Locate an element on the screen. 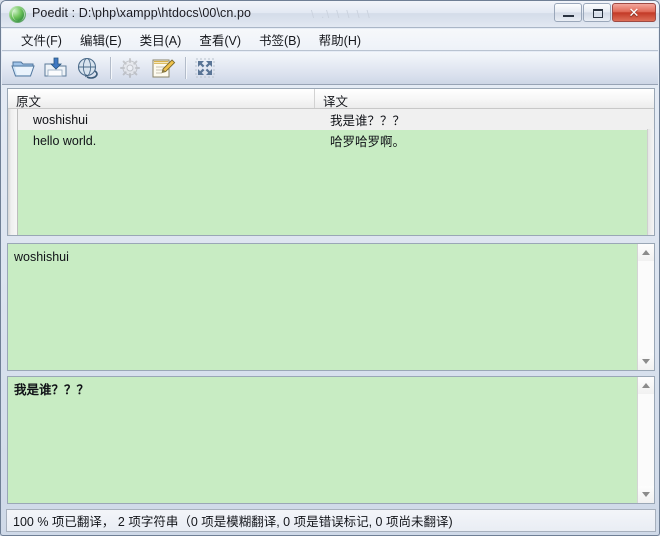 The image size is (660, 536). translation-scroll-down-icon is located at coordinates (646, 494).